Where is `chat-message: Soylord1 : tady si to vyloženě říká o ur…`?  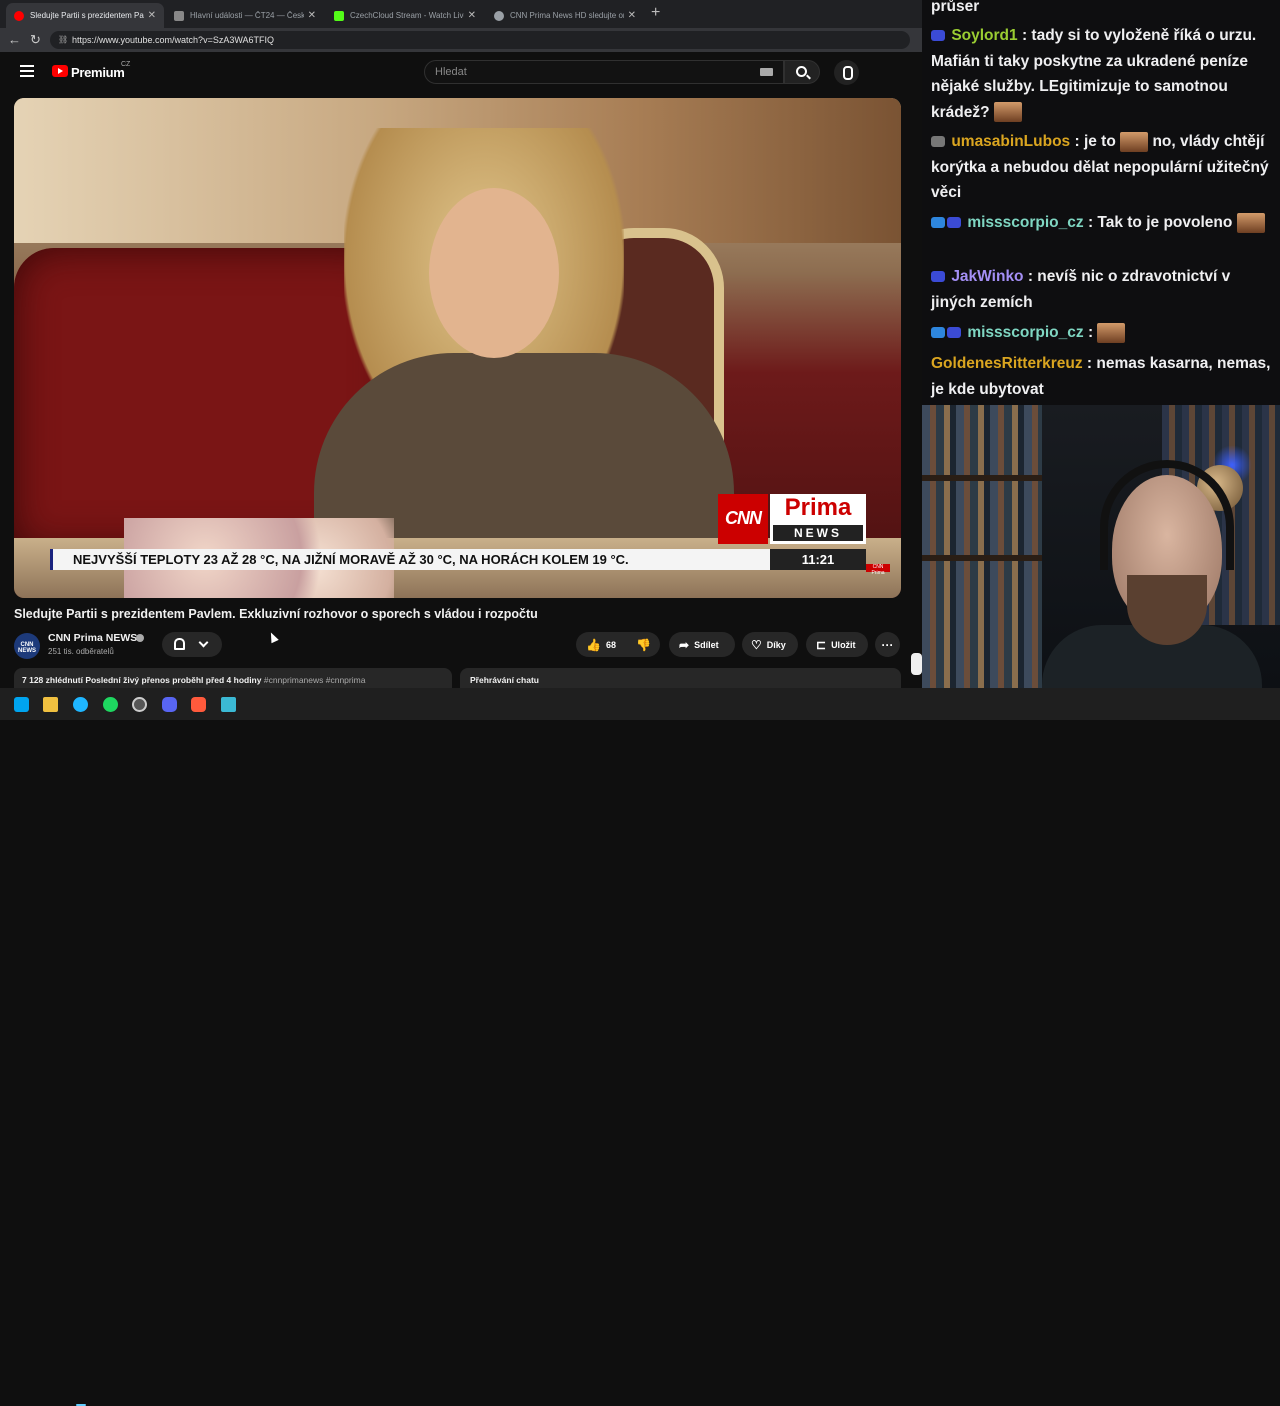
chat-message: Soylord1 : tady si to vyloženě říká o ur… is located at coordinates (1101, 74).